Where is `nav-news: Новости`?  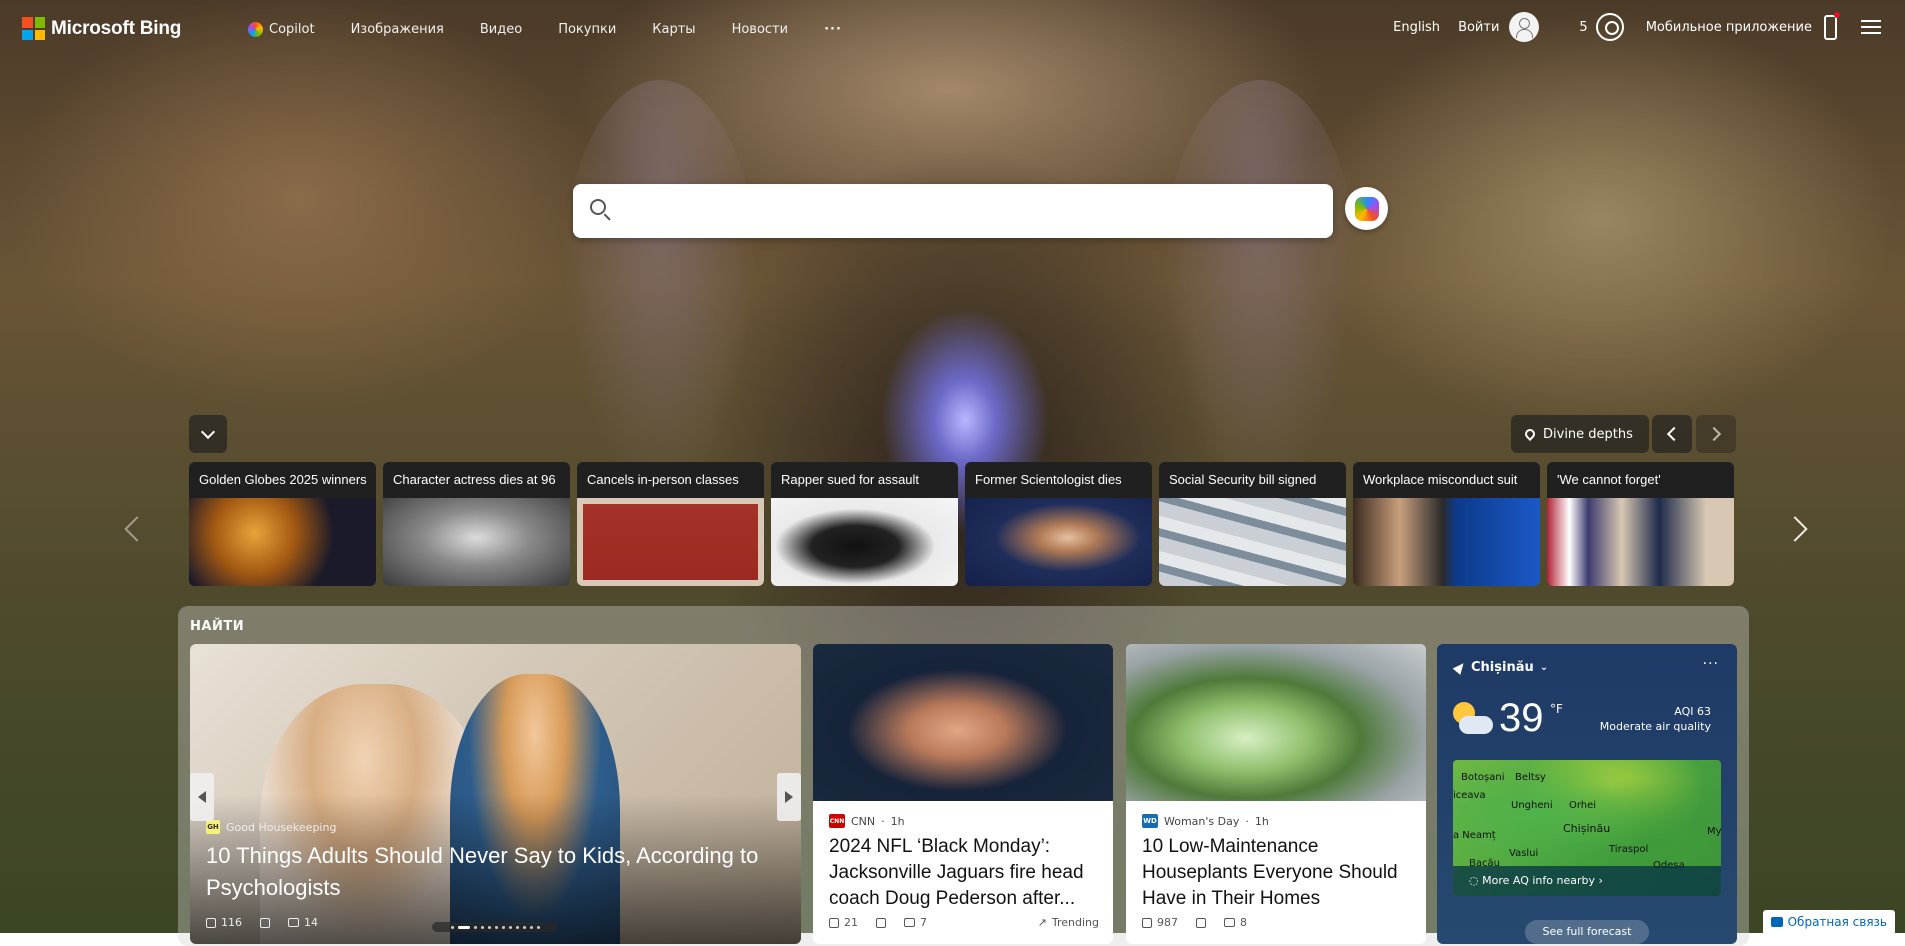
nav-news: Новости is located at coordinates (760, 29).